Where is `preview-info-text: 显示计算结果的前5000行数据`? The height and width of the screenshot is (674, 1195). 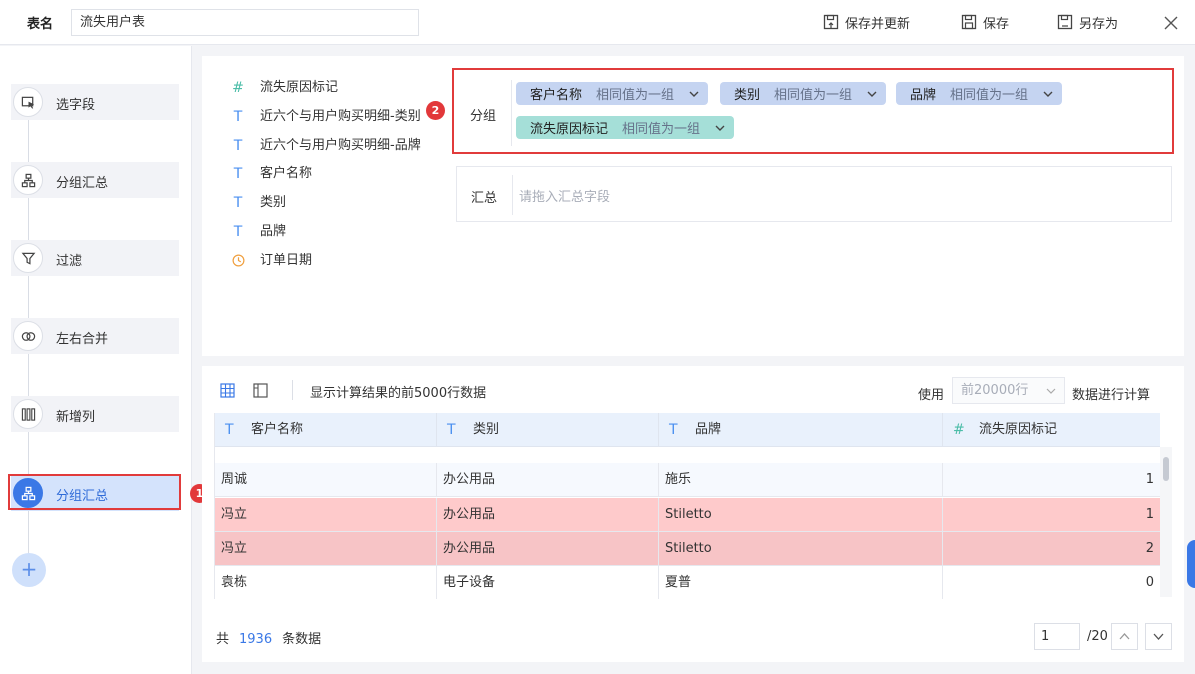 preview-info-text: 显示计算结果的前5000行数据 is located at coordinates (398, 393).